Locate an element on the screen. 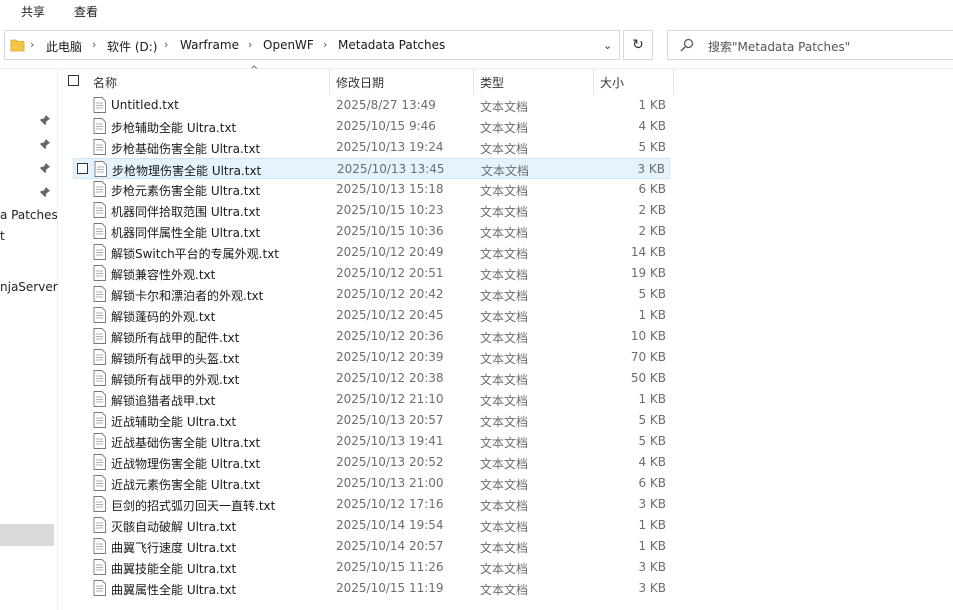 Image resolution: width=953 pixels, height=610 pixels. file-name: Untitled.txt is located at coordinates (145, 105).